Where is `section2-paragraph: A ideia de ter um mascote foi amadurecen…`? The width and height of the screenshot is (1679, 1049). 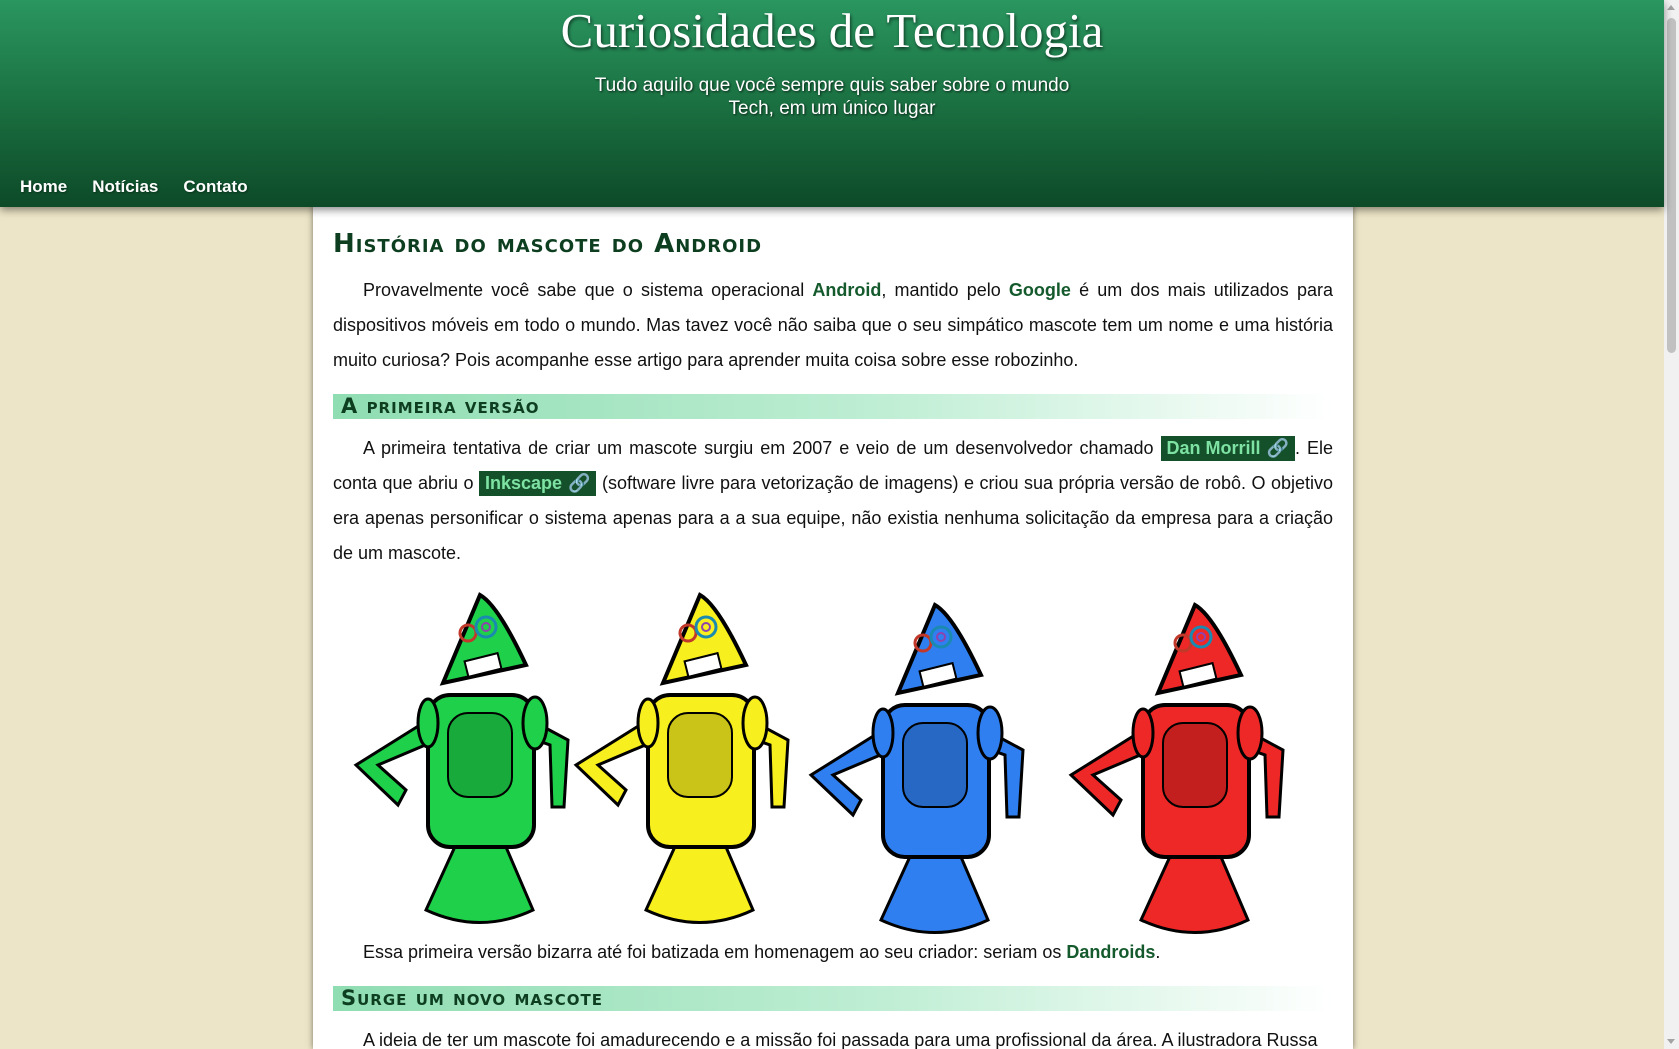 section2-paragraph: A ideia de ter um mascote foi amadurecen… is located at coordinates (840, 1039).